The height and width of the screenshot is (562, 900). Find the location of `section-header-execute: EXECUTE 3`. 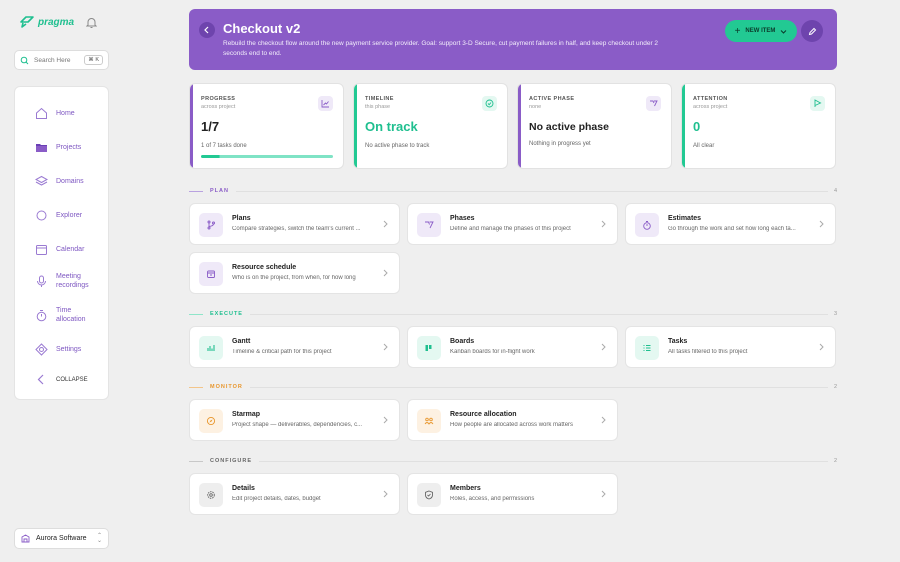

section-header-execute: EXECUTE 3 is located at coordinates (513, 314).